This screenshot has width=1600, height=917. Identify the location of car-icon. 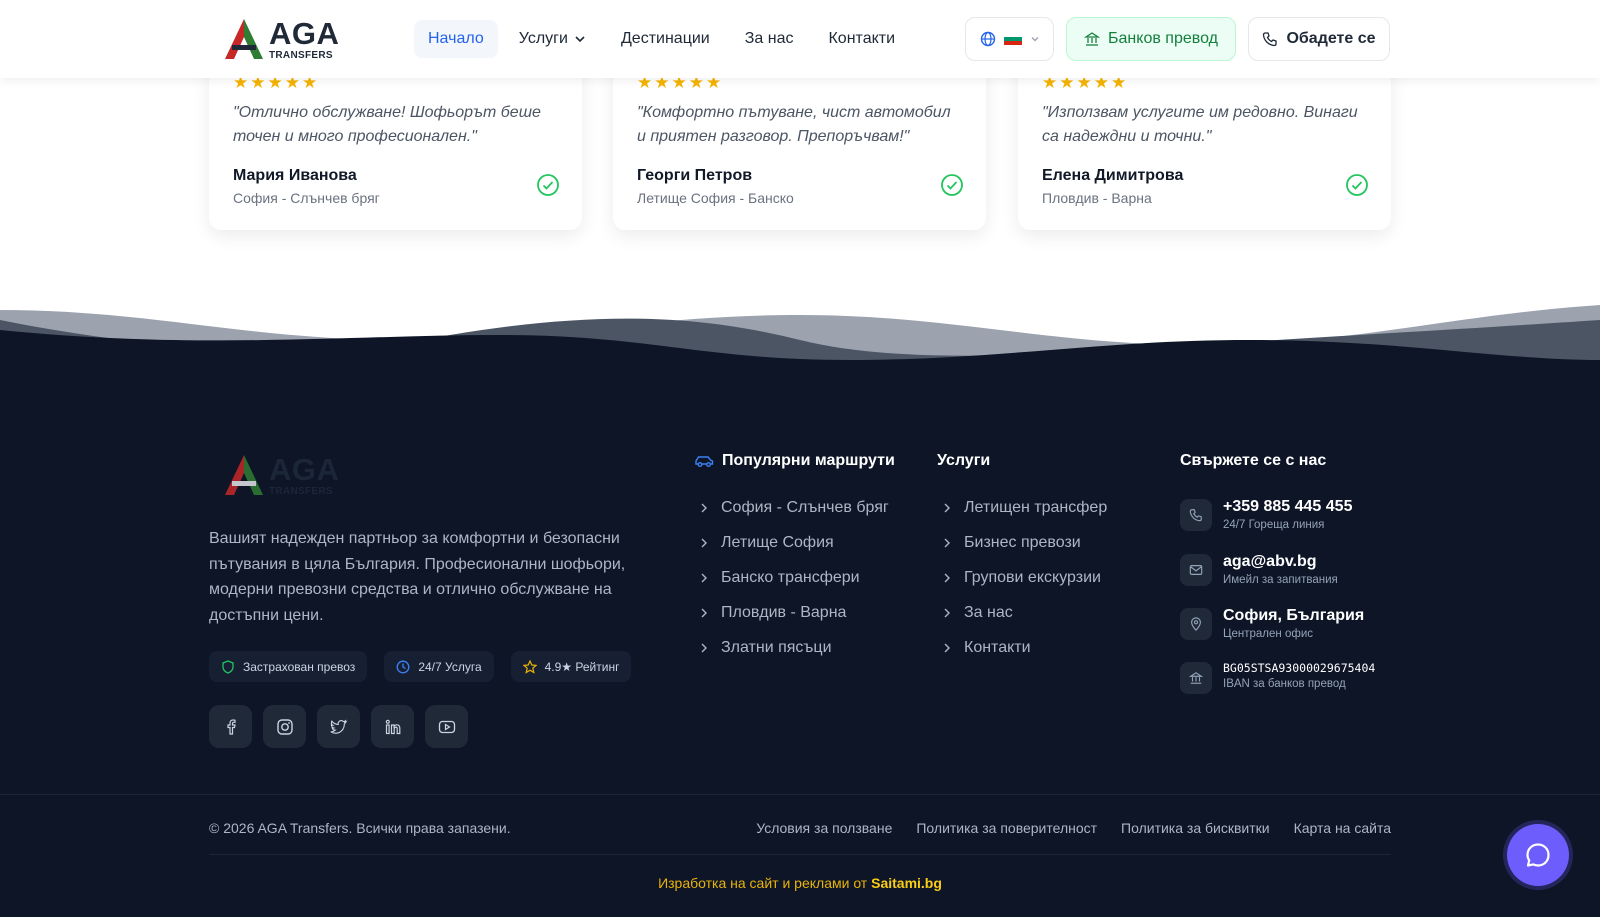
(704, 461).